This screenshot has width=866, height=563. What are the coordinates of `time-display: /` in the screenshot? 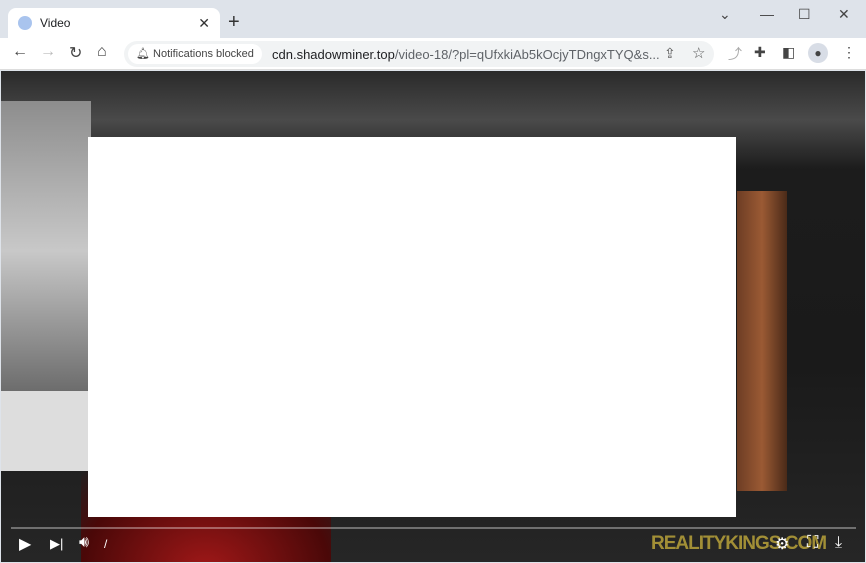 It's located at (106, 544).